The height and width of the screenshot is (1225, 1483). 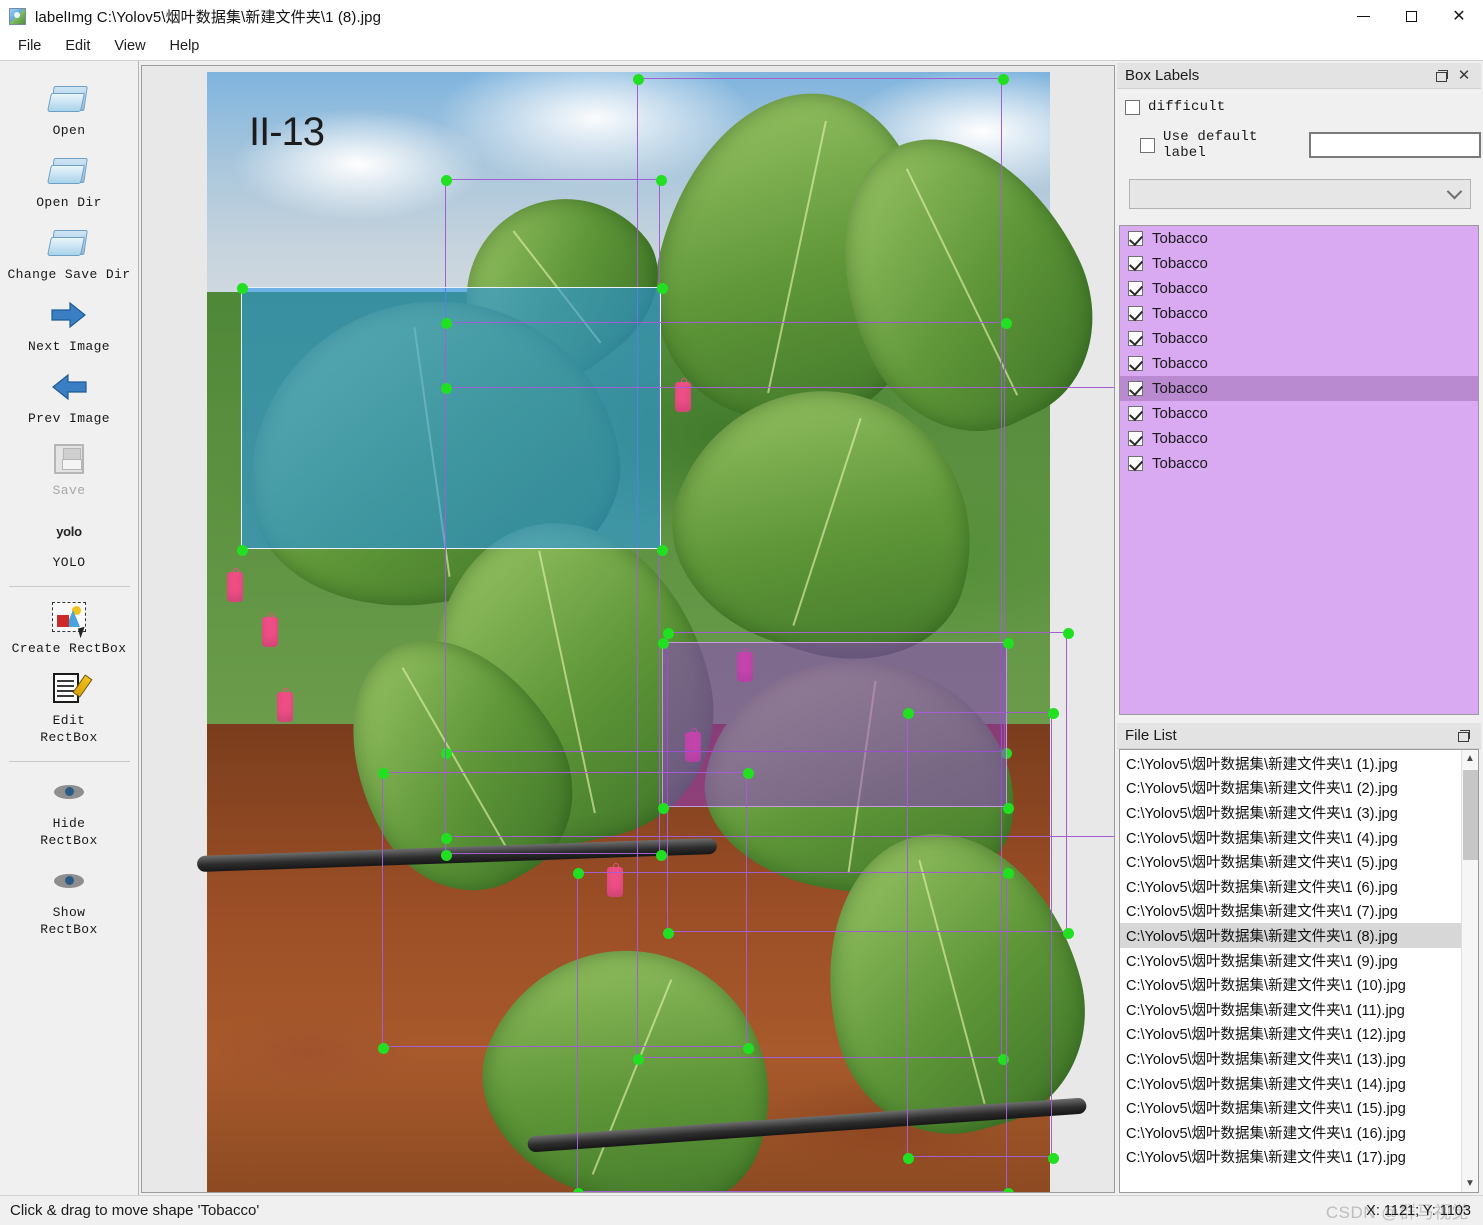 I want to click on file-list-item: C:\Yolov5\烟叶数据集\新建文件夹\1 (17).jpg, so click(x=1290, y=1157).